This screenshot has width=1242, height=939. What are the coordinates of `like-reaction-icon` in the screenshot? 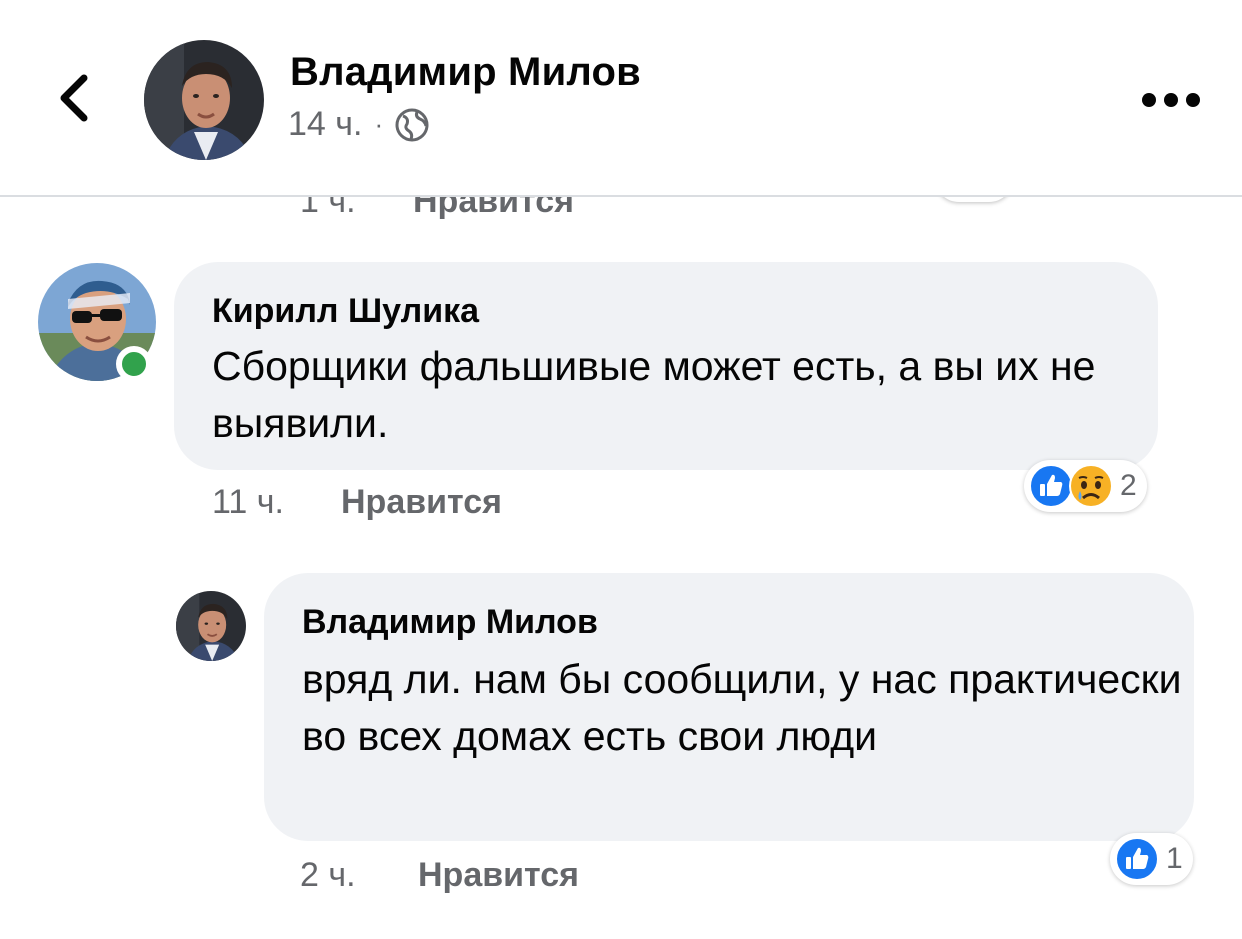 It's located at (1137, 859).